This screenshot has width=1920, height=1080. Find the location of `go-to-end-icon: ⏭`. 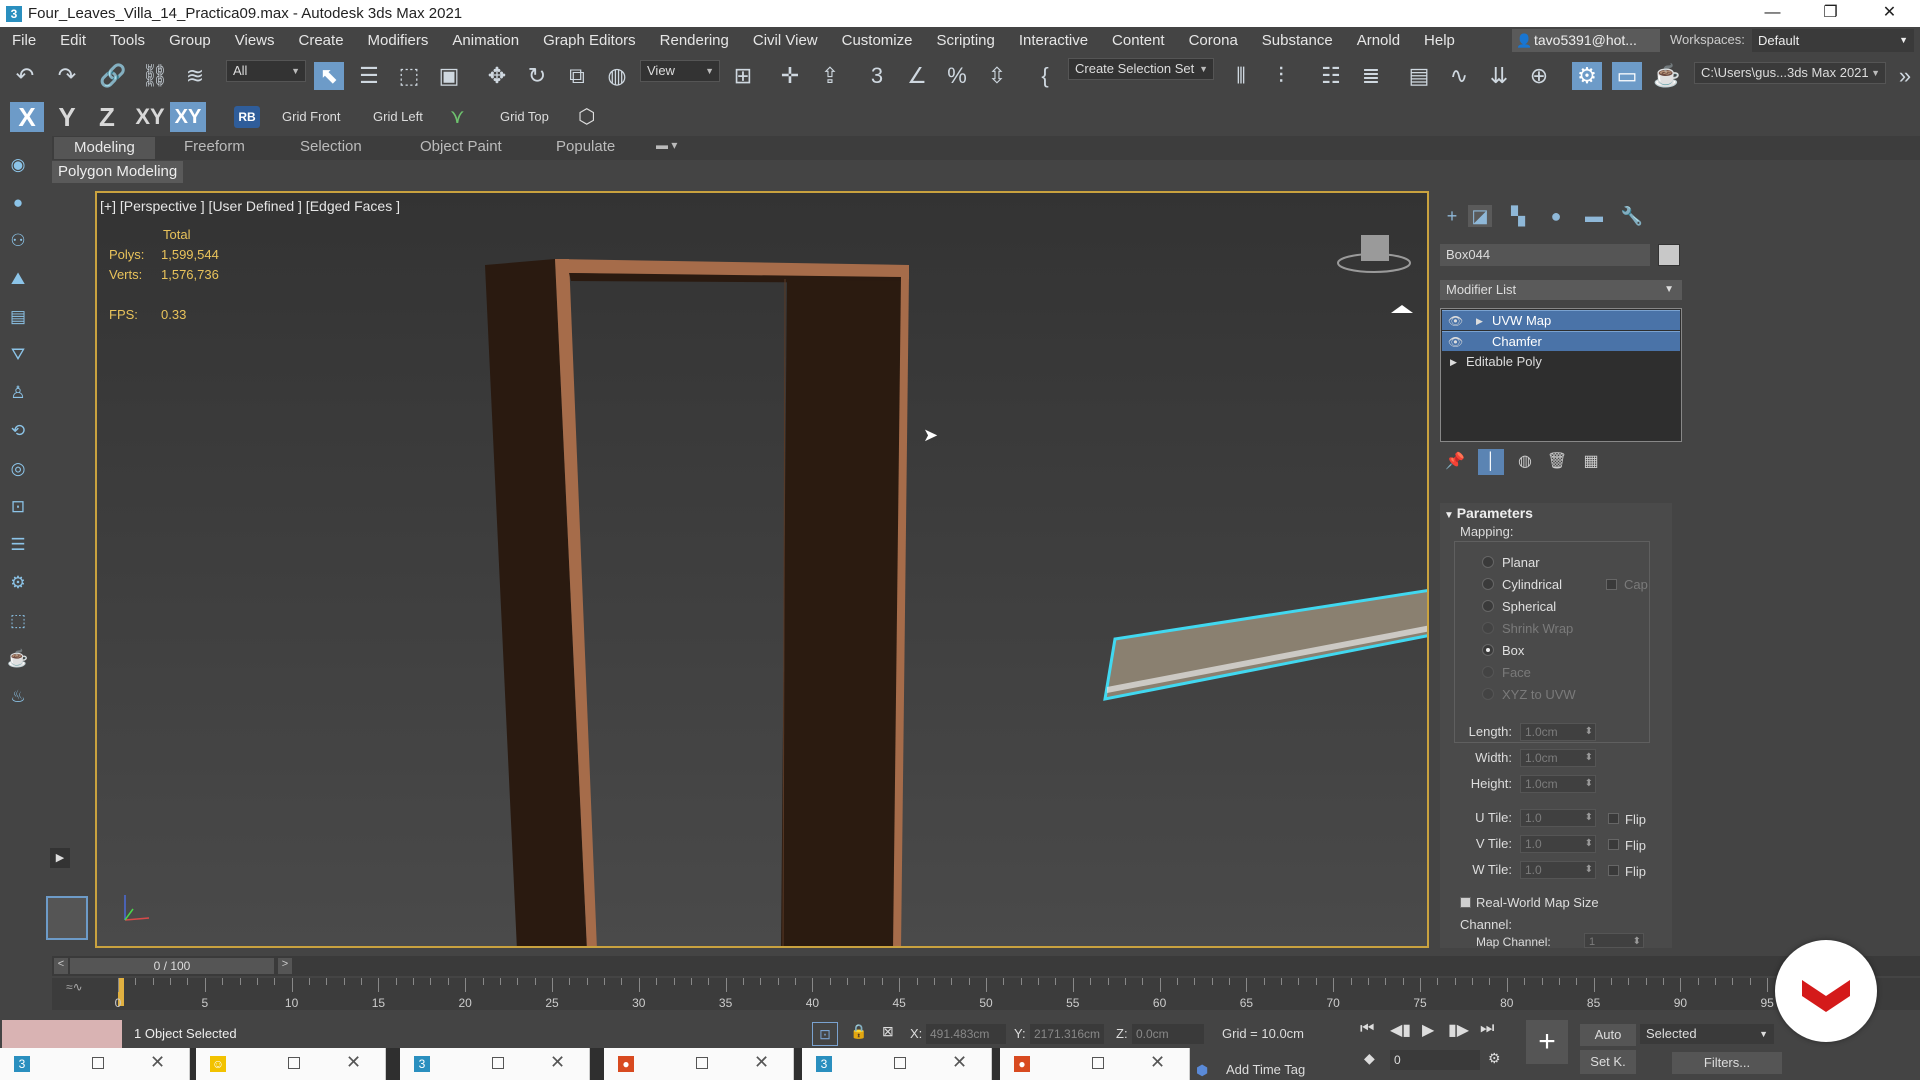

go-to-end-icon: ⏭ is located at coordinates (1487, 1029).